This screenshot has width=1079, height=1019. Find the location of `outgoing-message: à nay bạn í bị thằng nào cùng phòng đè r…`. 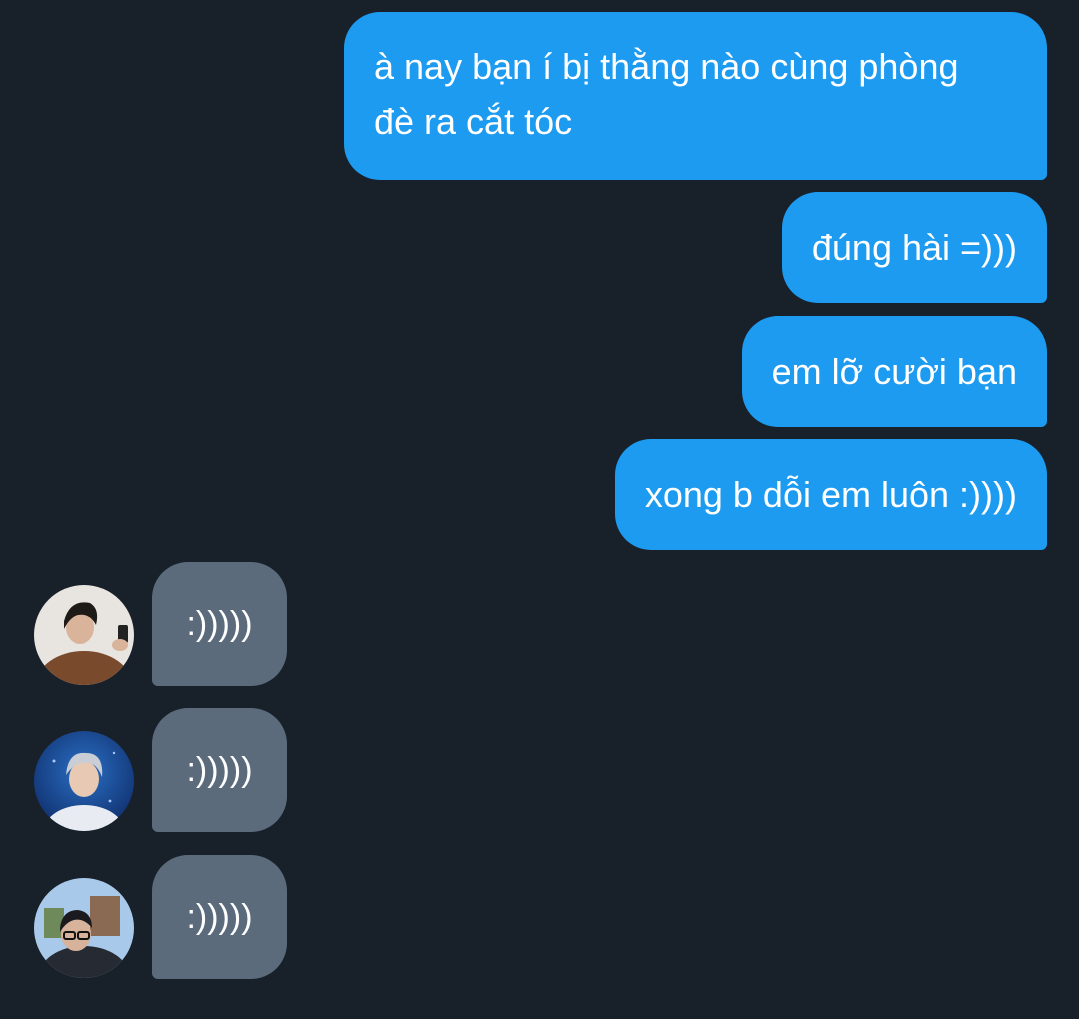

outgoing-message: à nay bạn í bị thằng nào cùng phòng đè r… is located at coordinates (695, 96).